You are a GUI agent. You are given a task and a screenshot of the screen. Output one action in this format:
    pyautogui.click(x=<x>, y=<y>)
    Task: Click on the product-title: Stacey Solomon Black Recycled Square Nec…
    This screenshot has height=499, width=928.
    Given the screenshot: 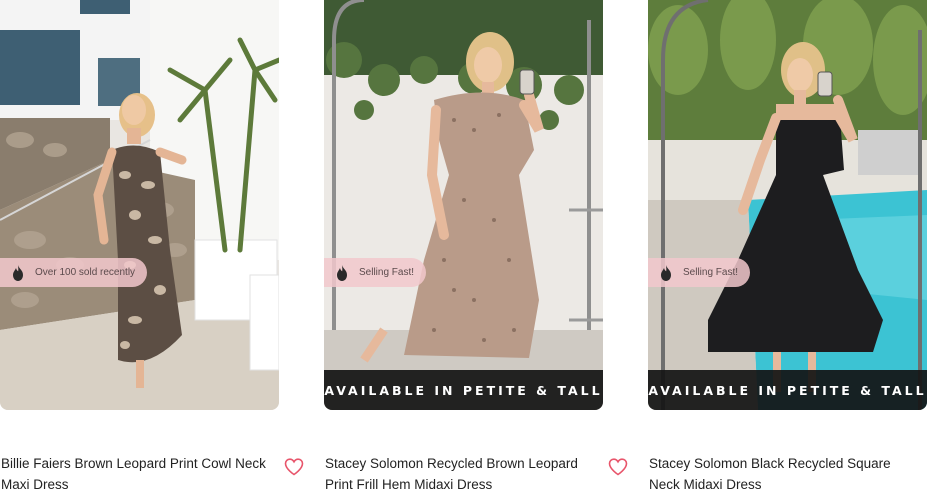 What is the action you would take?
    pyautogui.click(x=786, y=474)
    